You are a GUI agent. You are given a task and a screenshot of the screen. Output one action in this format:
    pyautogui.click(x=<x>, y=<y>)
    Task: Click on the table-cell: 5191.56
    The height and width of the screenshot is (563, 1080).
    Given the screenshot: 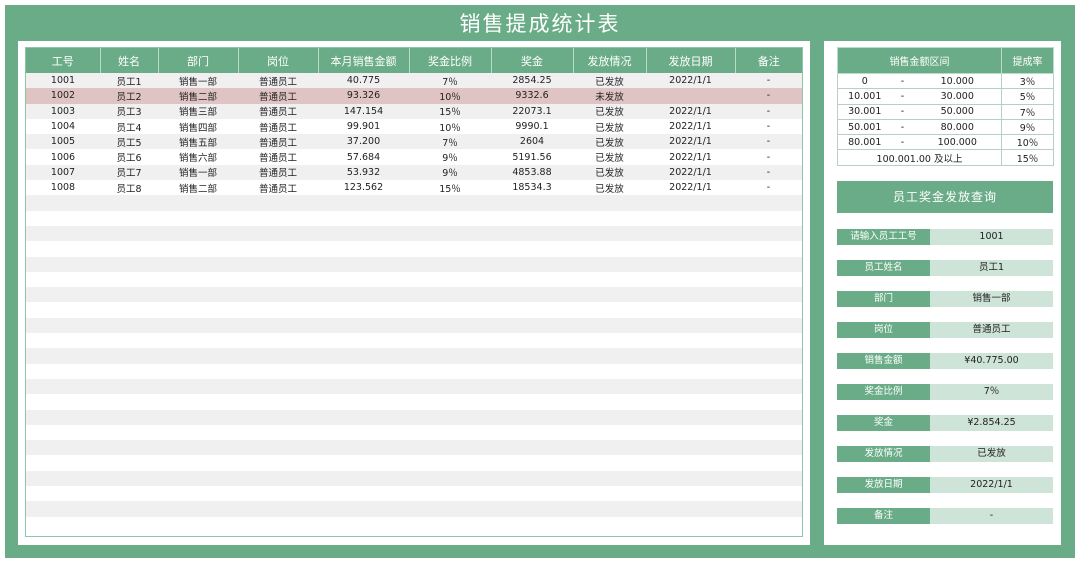 What is the action you would take?
    pyautogui.click(x=532, y=157)
    